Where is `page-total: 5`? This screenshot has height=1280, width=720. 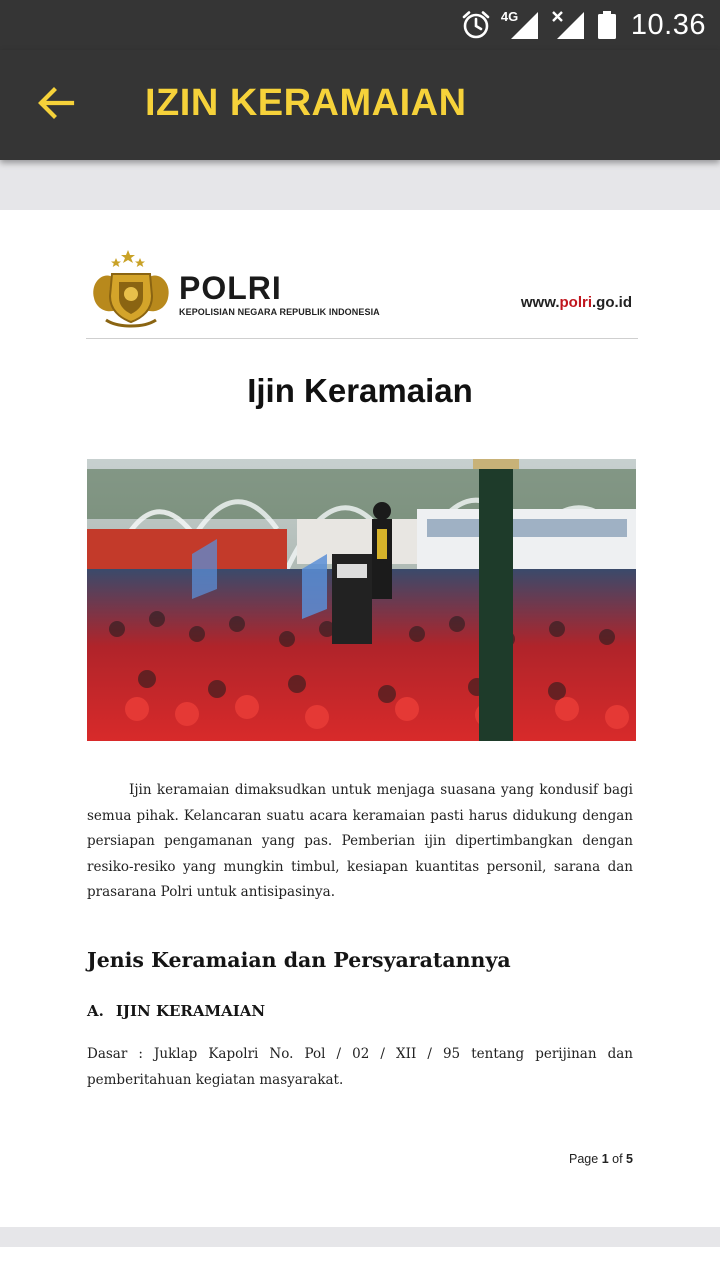 page-total: 5 is located at coordinates (629, 1159).